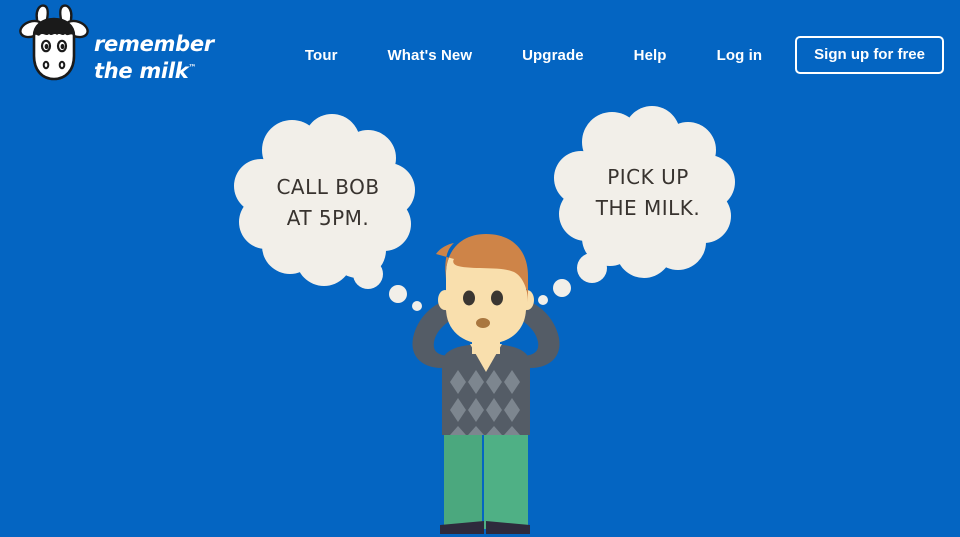 The height and width of the screenshot is (537, 960). What do you see at coordinates (321, 55) in the screenshot?
I see `nav-item-tour: Tour` at bounding box center [321, 55].